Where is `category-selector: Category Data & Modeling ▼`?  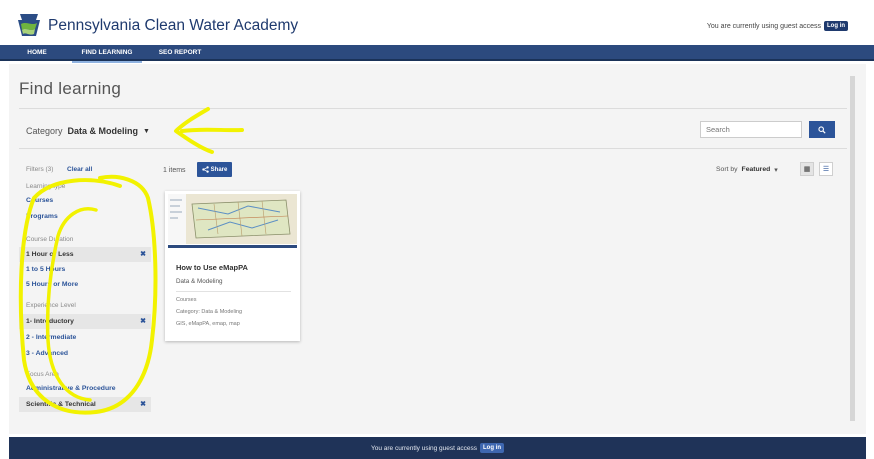
category-selector: Category Data & Modeling ▼ is located at coordinates (88, 131).